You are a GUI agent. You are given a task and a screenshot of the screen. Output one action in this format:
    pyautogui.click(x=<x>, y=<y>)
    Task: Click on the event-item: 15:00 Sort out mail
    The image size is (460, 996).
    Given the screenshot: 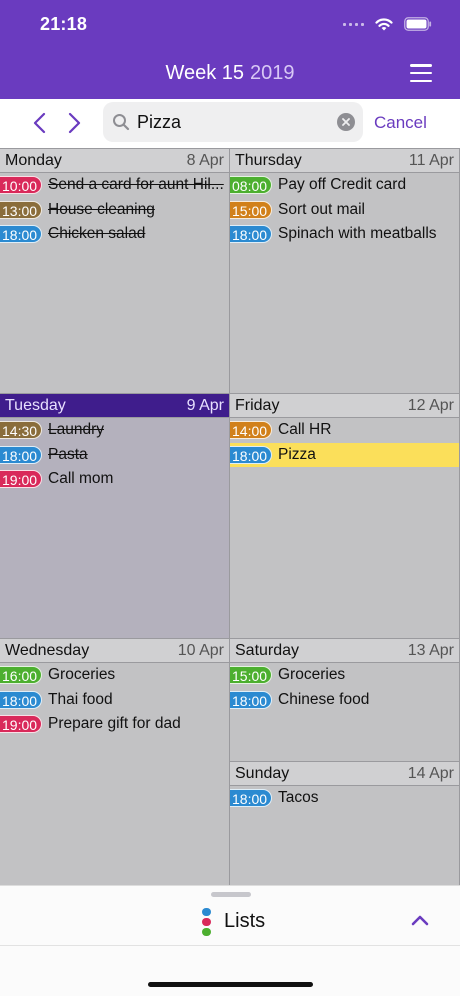 What is the action you would take?
    pyautogui.click(x=344, y=210)
    